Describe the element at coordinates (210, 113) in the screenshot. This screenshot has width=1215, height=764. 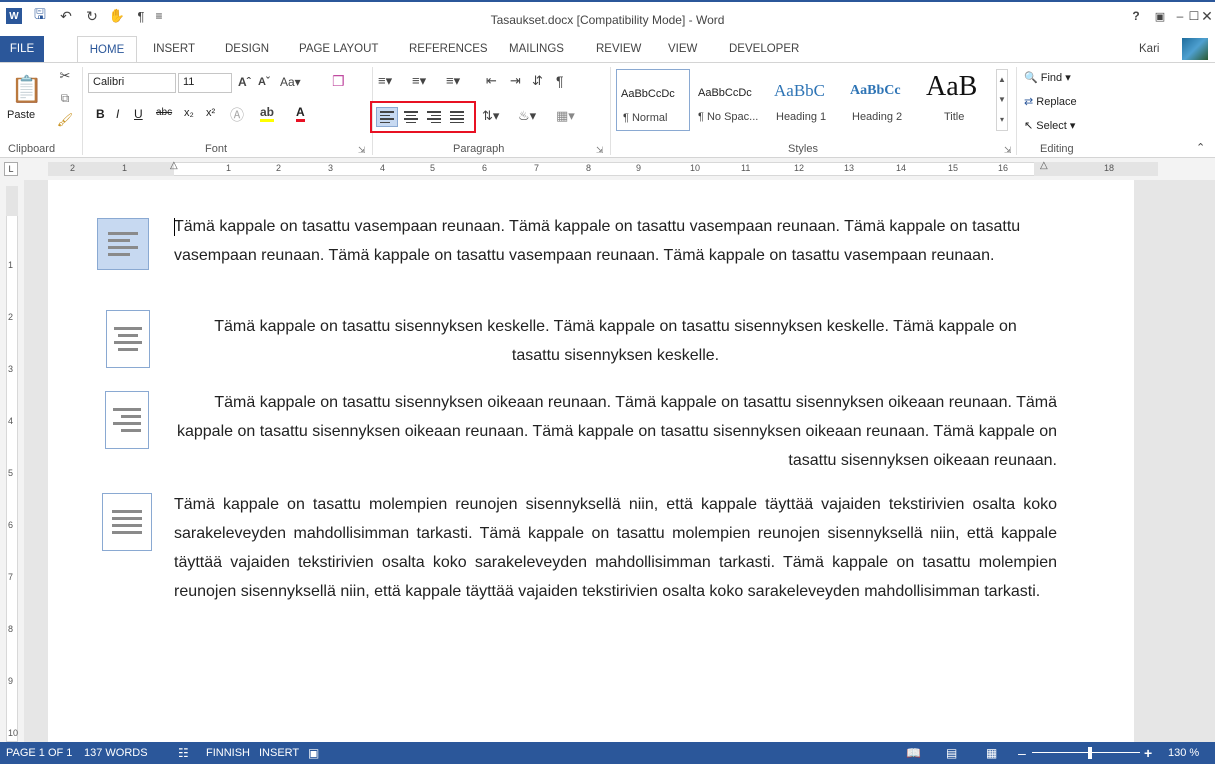
I see `superscript-icon: x²` at that location.